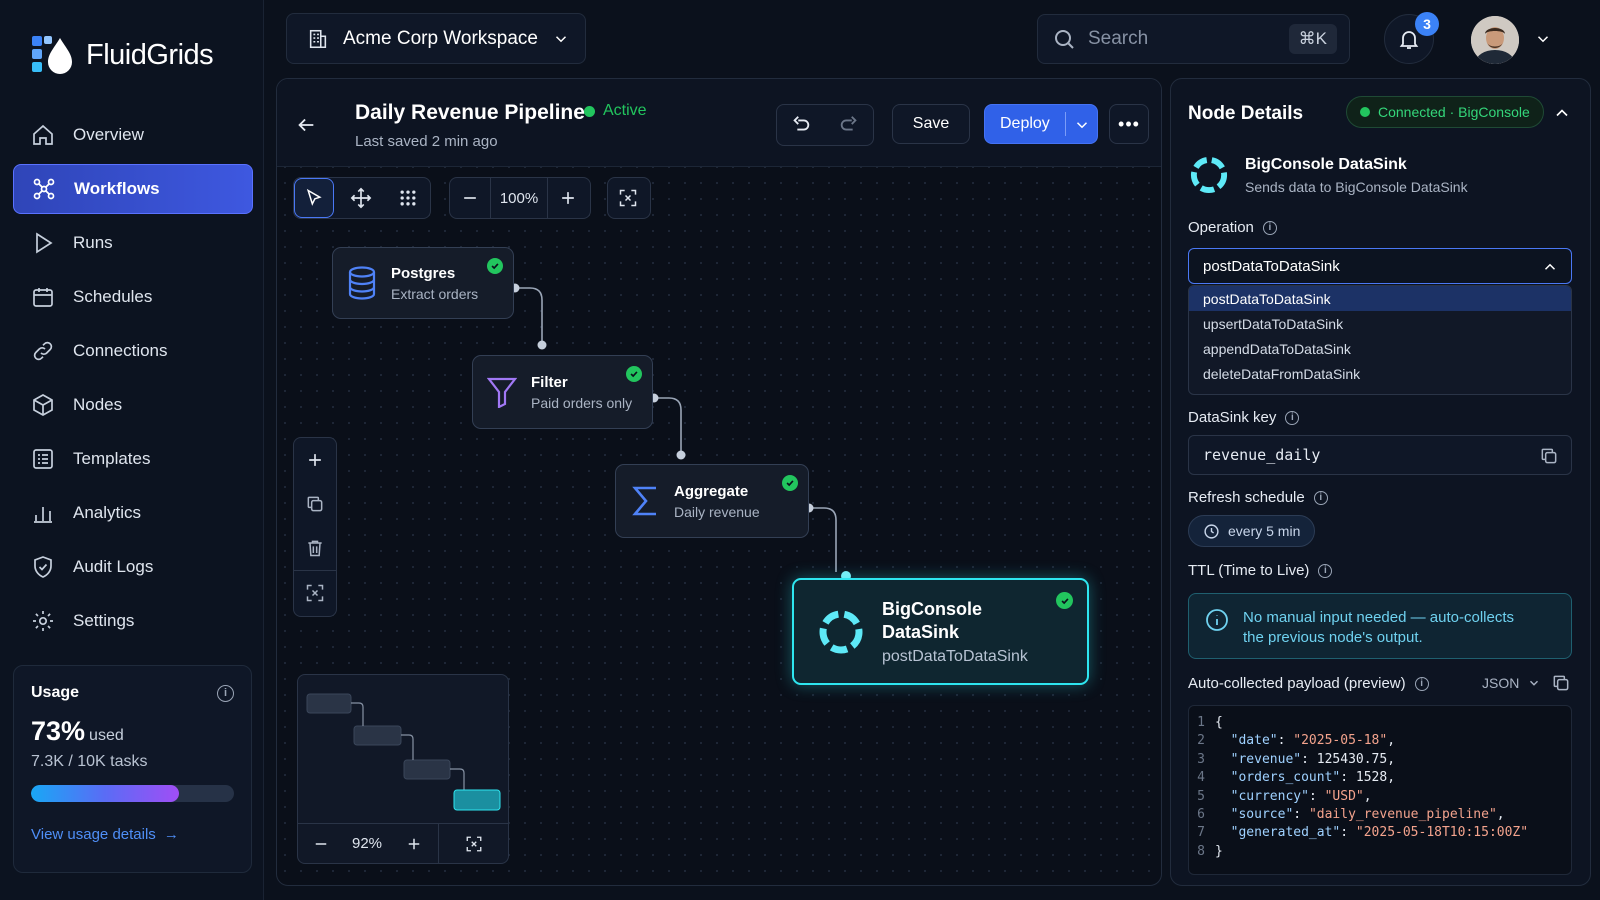  Describe the element at coordinates (1118, 39) in the screenshot. I see `search-input: Search` at that location.